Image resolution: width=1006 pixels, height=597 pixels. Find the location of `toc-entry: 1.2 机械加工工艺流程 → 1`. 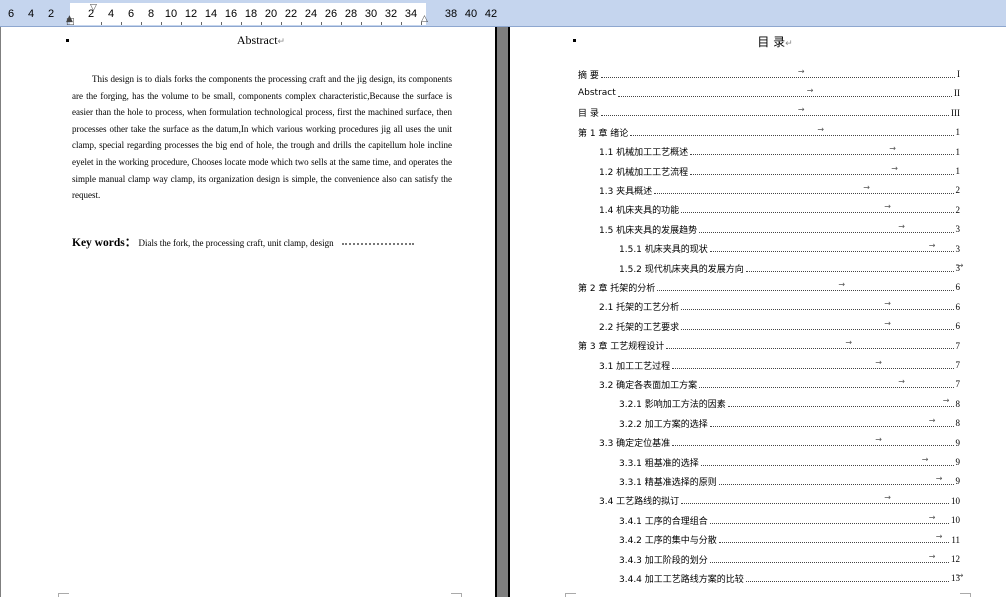

toc-entry: 1.2 机械加工工艺流程 → 1 is located at coordinates (780, 171).